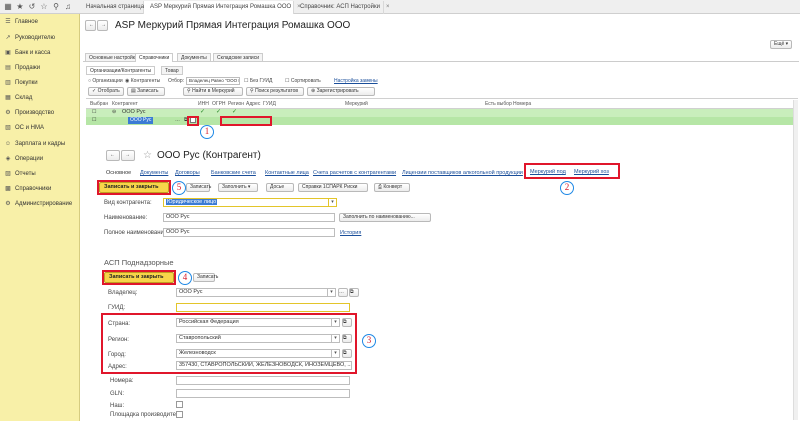  I want to click on menu-icon: ☰, so click(8, 22).